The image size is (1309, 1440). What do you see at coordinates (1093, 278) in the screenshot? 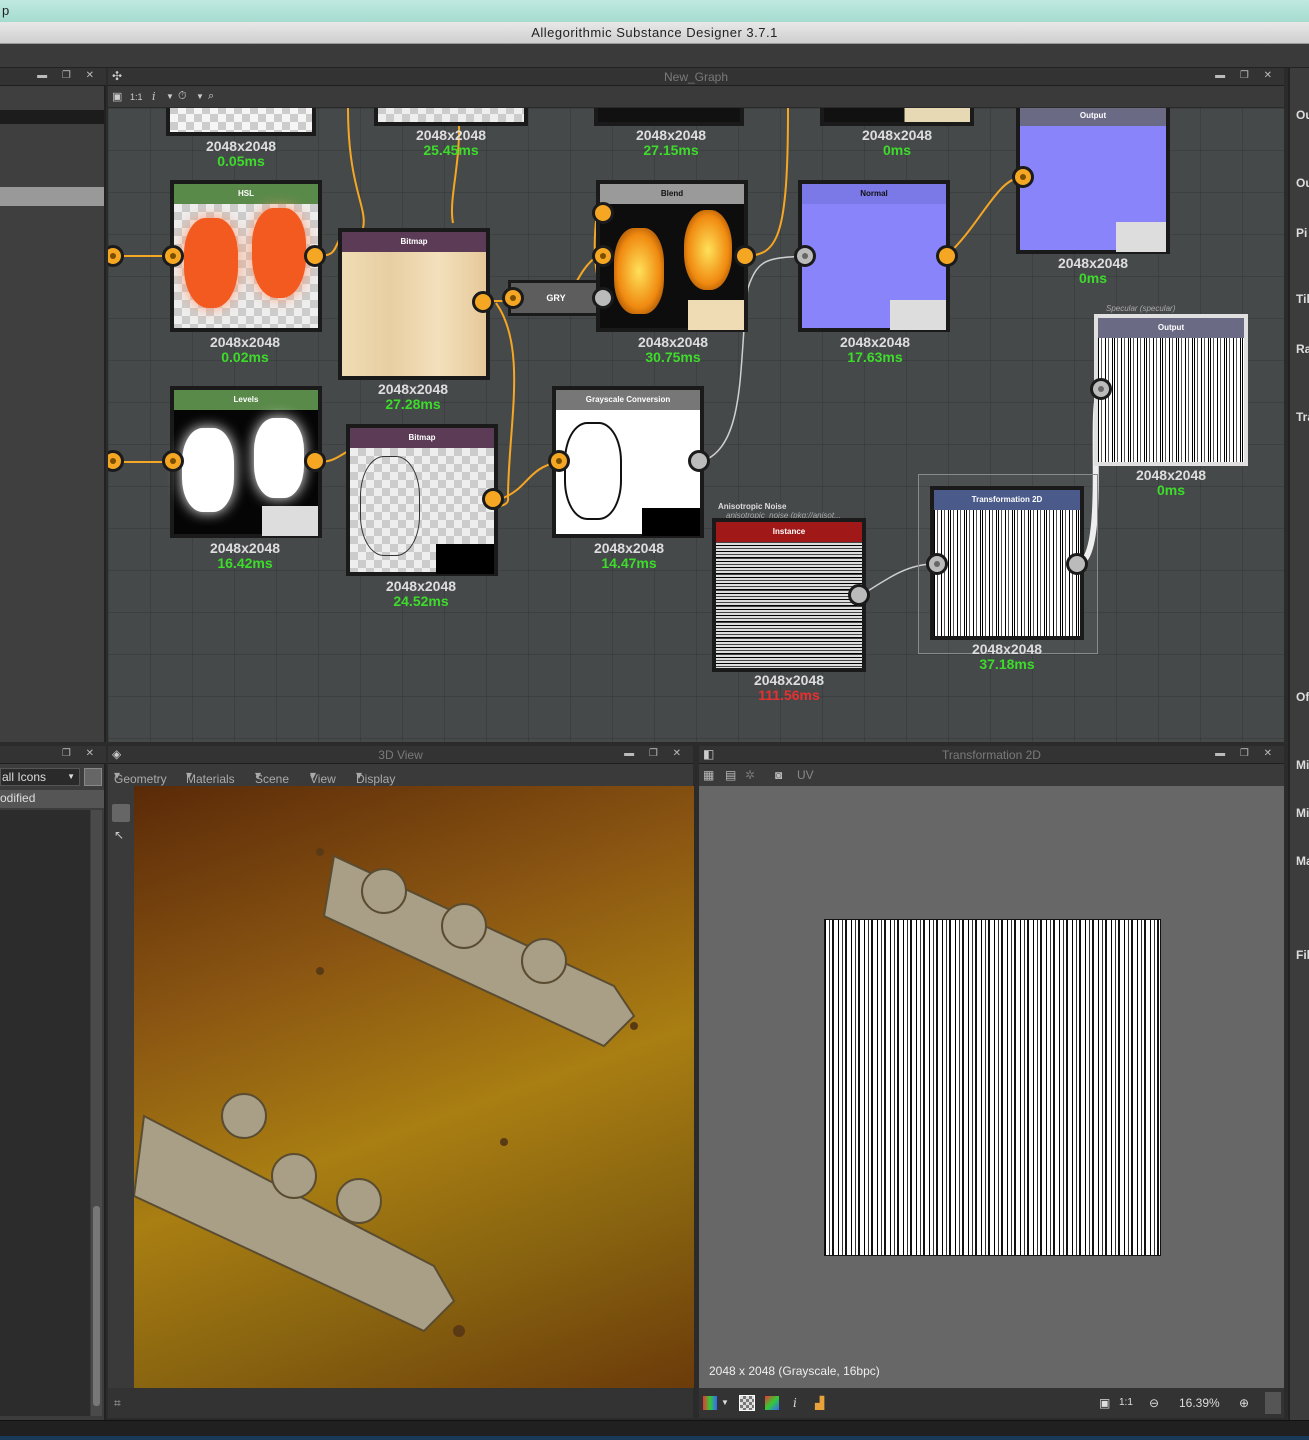
I see `node-time: 0ms` at bounding box center [1093, 278].